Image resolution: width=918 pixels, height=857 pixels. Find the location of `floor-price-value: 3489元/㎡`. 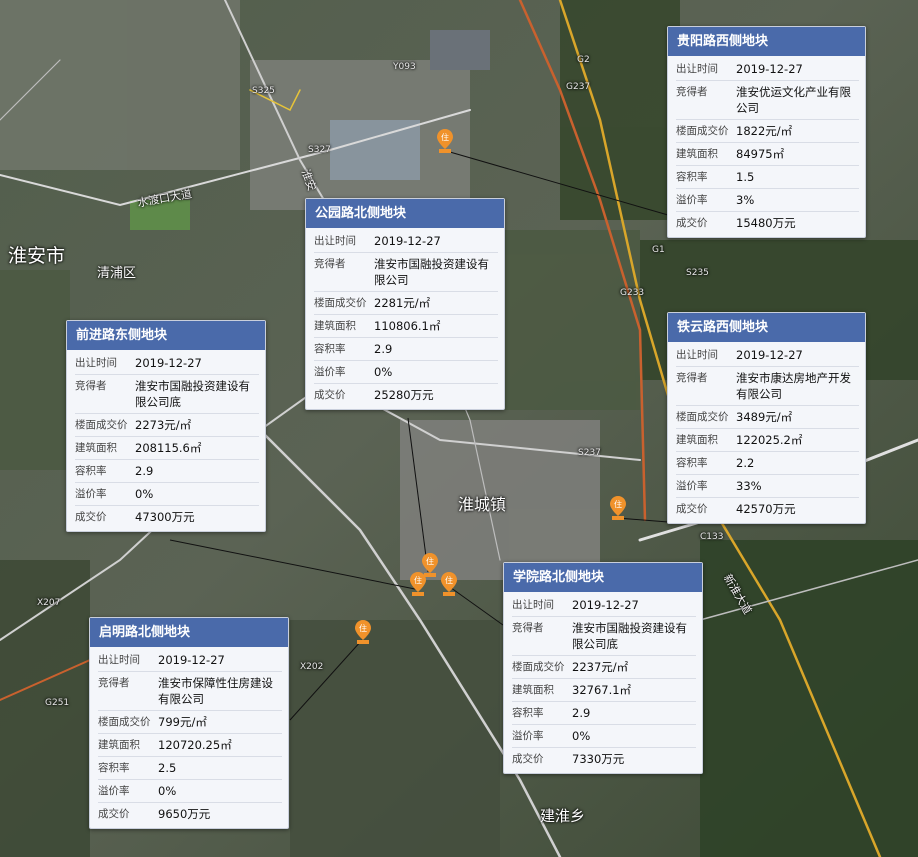

floor-price-value: 3489元/㎡ is located at coordinates (764, 417).